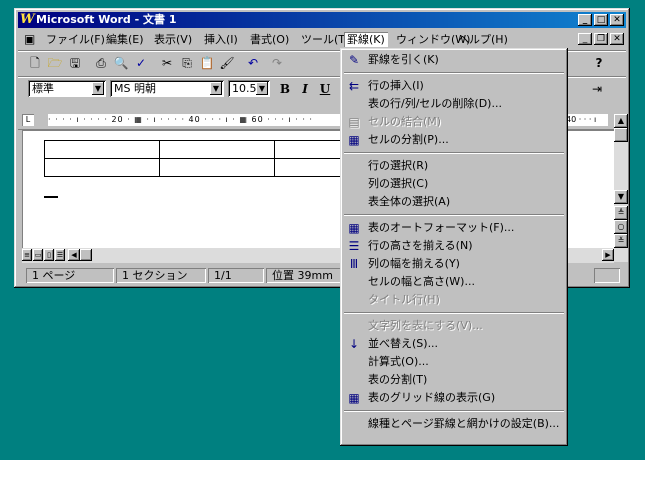  Describe the element at coordinates (354, 246) in the screenshot. I see `distribute-rows-icon: ☰` at that location.